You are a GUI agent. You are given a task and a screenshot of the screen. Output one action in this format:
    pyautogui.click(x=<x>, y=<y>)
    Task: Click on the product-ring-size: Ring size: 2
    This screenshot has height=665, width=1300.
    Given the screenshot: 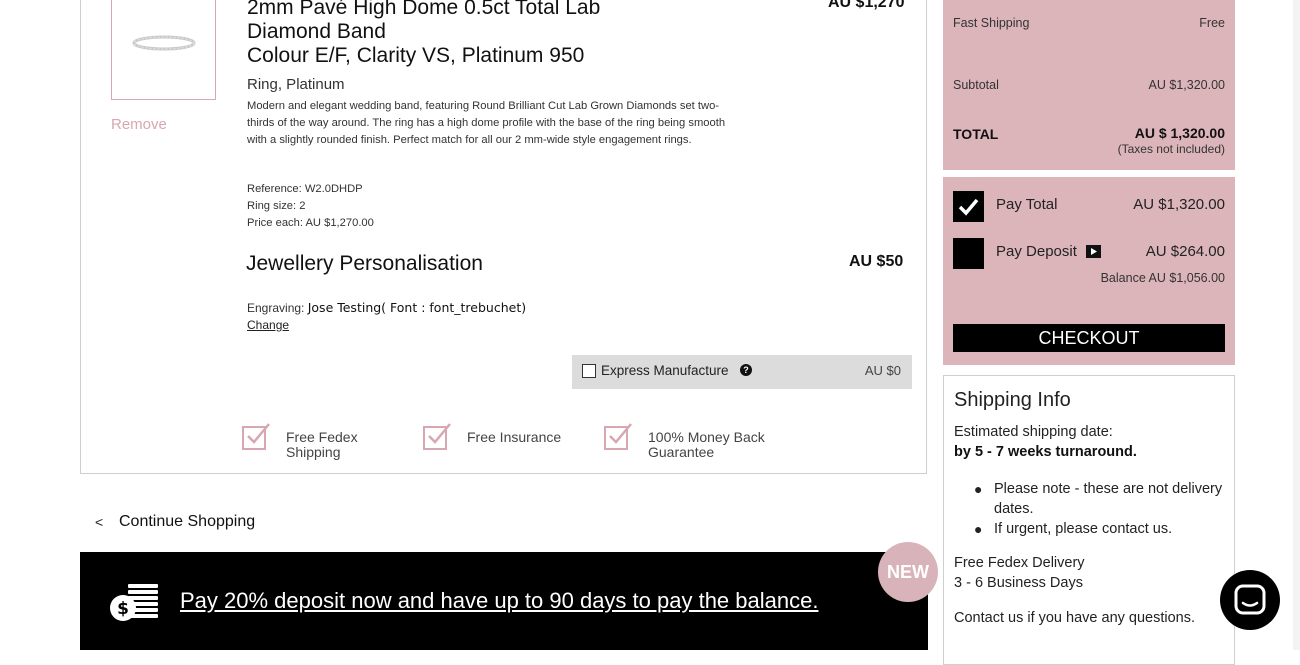 What is the action you would take?
    pyautogui.click(x=276, y=206)
    